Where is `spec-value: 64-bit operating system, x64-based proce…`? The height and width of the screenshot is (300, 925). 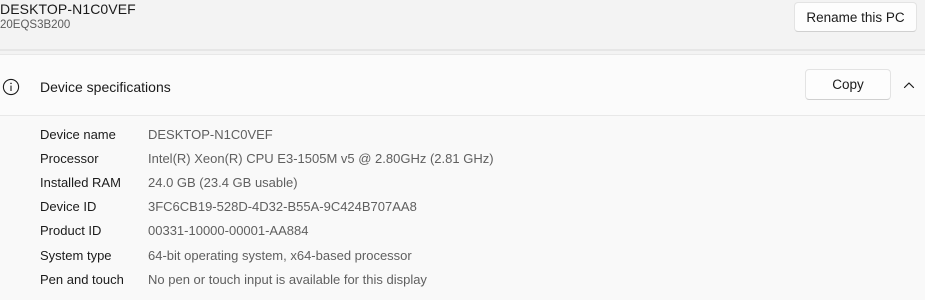 spec-value: 64-bit operating system, x64-based proce… is located at coordinates (280, 255).